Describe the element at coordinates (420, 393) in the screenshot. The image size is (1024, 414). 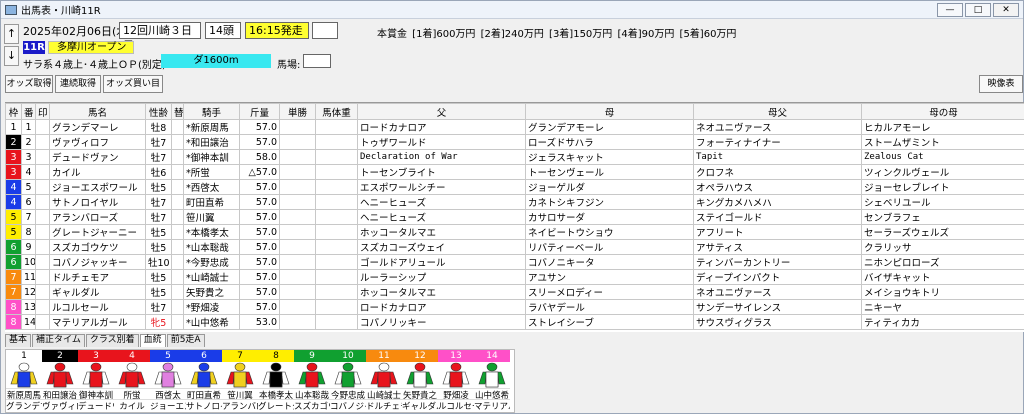
I see `silk-jockey-name: 矢野貴之` at that location.